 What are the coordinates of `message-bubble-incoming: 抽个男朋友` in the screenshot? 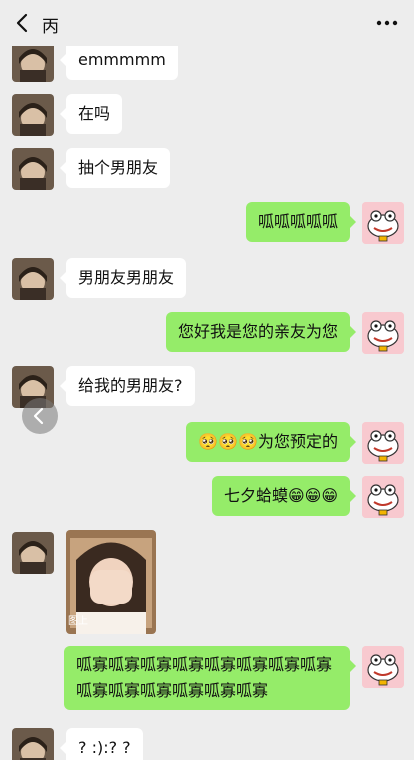 It's located at (115, 168).